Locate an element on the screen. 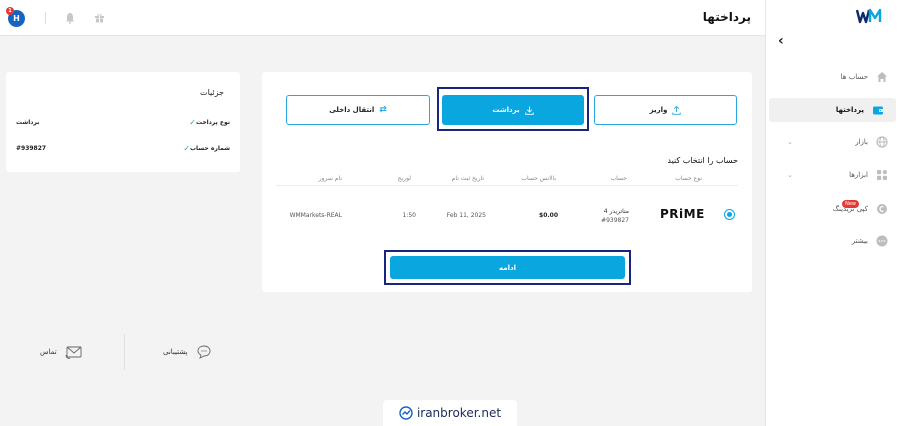  server-name: WMMarkets-REAL is located at coordinates (315, 215).